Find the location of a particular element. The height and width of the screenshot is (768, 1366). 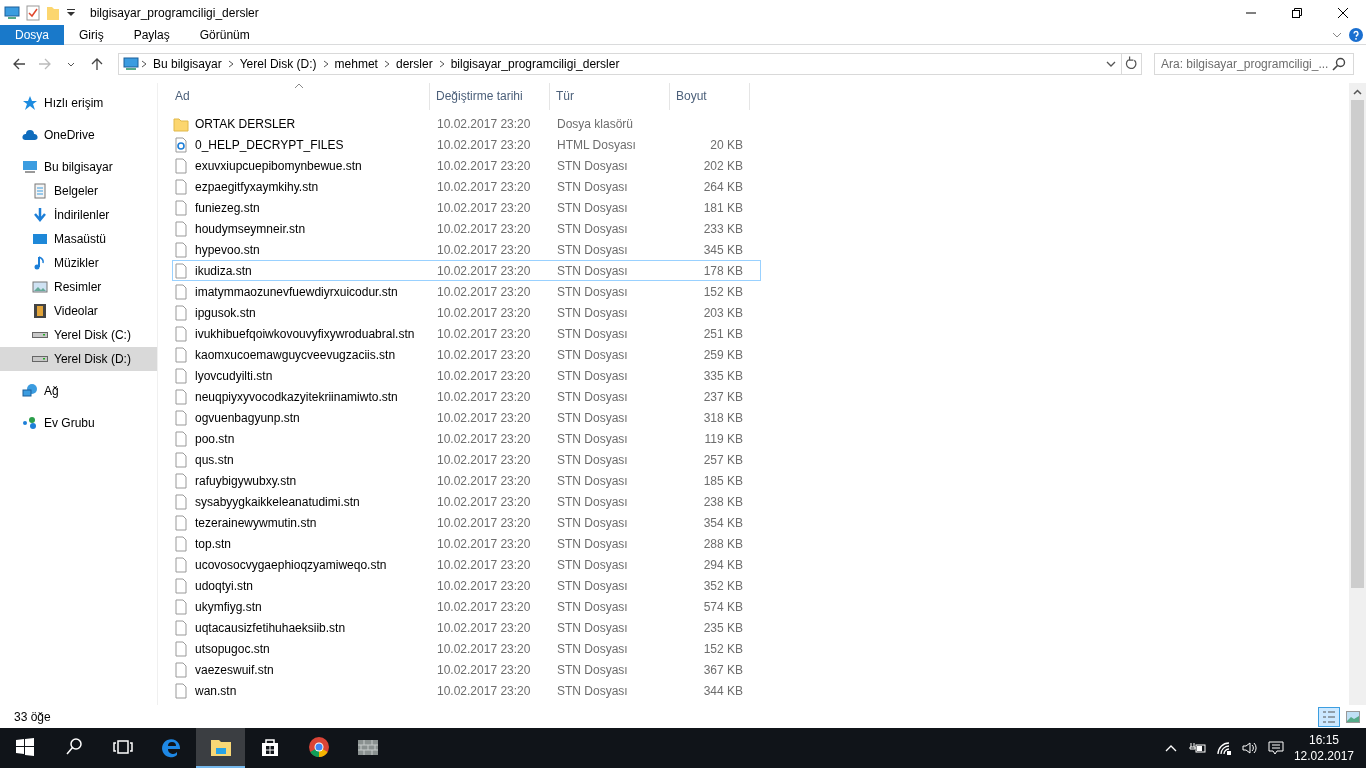

column-header: Boyut is located at coordinates (710, 96).